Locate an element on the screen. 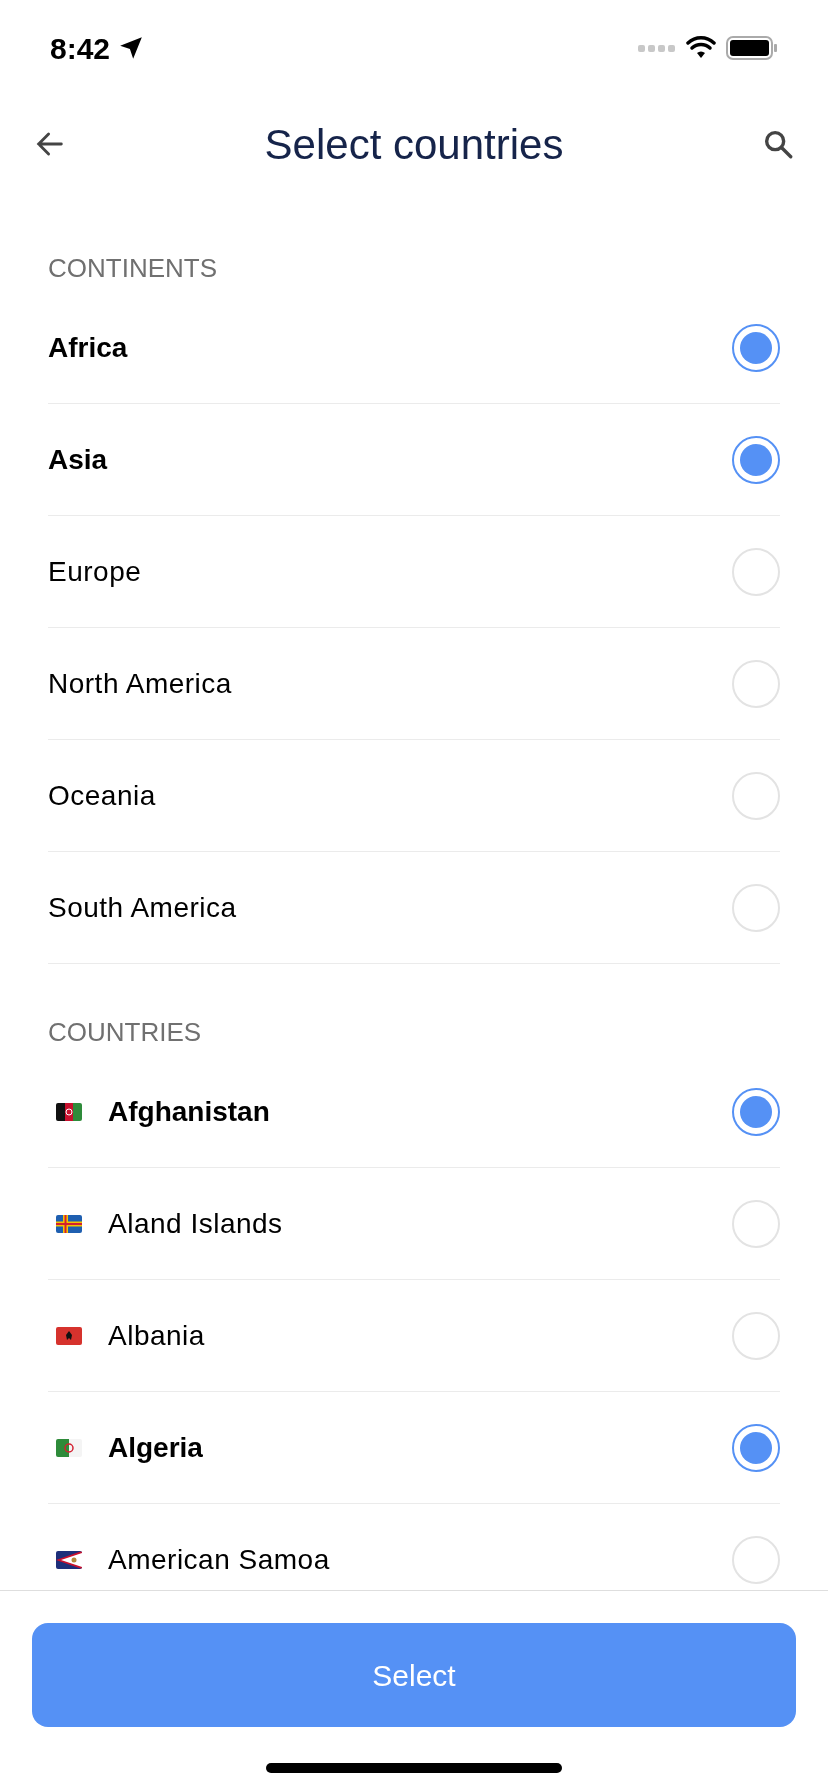  list-row: Albania is located at coordinates (414, 1336).